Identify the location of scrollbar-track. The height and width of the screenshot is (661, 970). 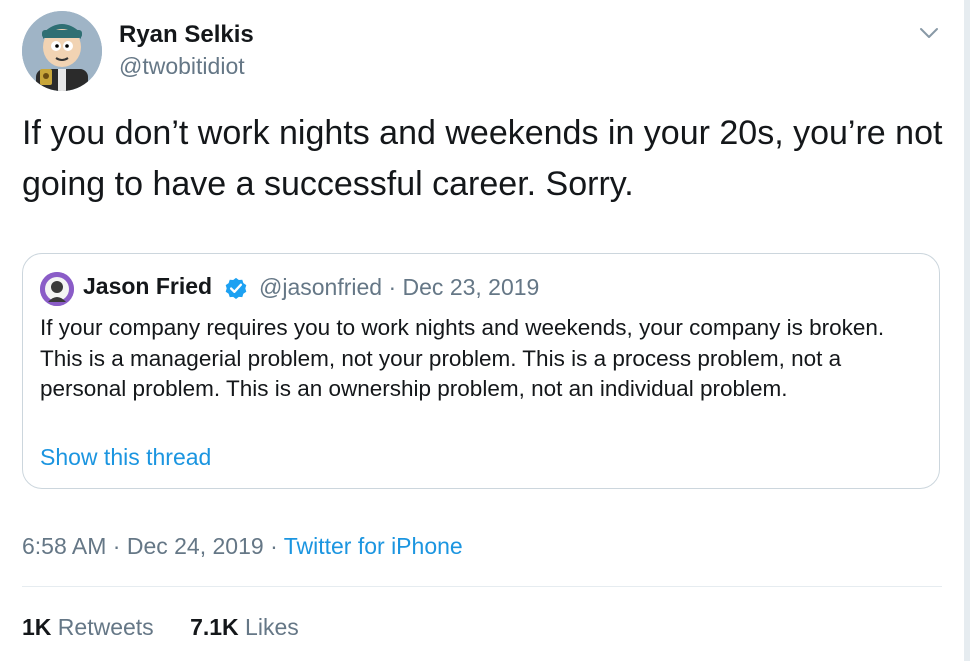
(967, 330).